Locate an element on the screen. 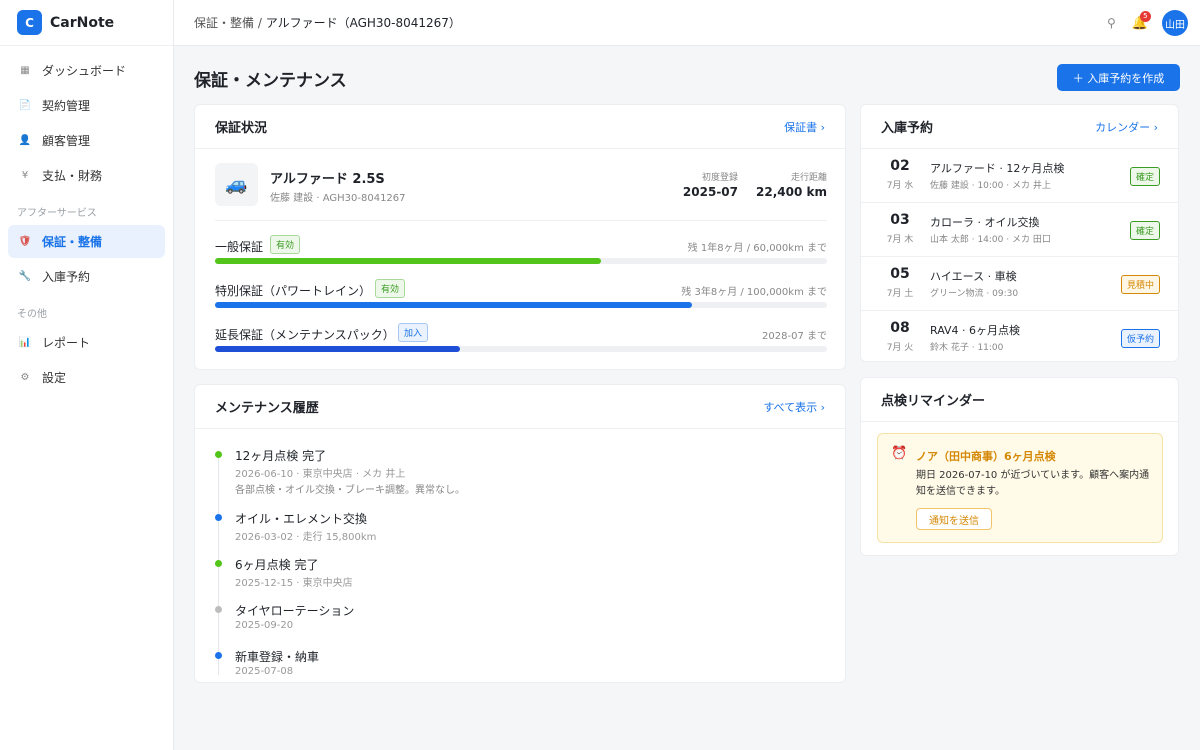 Image resolution: width=1200 pixels, height=750 pixels. notification-badge: 5 is located at coordinates (1145, 16).